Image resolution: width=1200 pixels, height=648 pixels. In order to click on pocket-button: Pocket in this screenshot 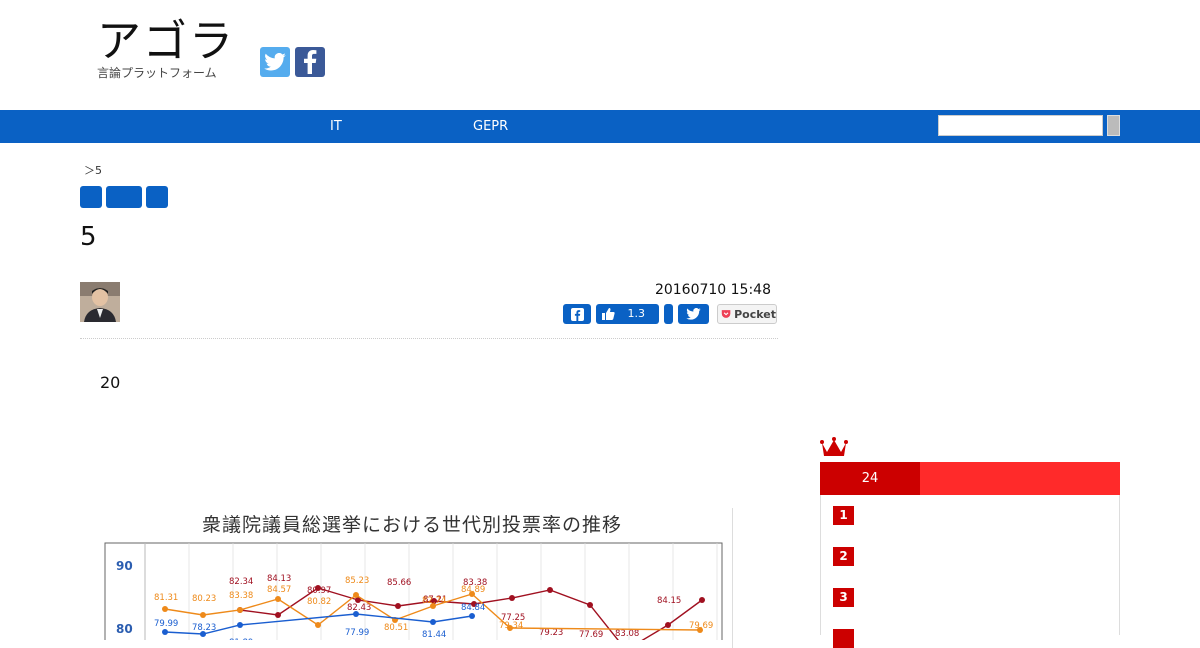, I will do `click(747, 314)`.